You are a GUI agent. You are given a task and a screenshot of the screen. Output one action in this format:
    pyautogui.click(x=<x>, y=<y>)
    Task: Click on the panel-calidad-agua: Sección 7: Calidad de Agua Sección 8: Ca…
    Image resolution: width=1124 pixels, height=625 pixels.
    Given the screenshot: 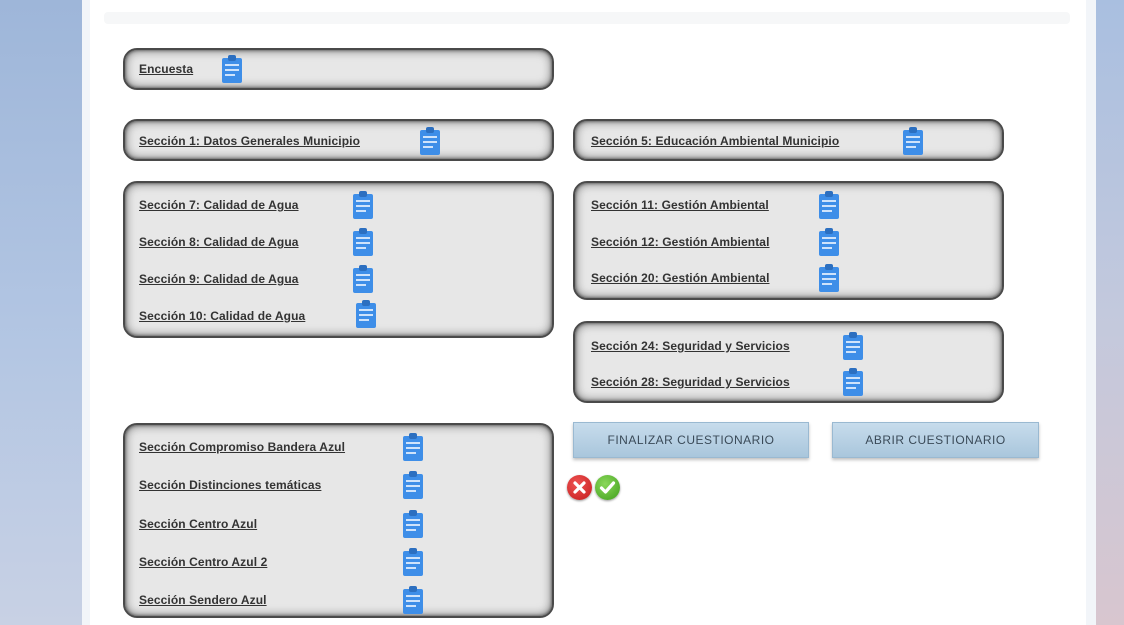 What is the action you would take?
    pyautogui.click(x=338, y=259)
    